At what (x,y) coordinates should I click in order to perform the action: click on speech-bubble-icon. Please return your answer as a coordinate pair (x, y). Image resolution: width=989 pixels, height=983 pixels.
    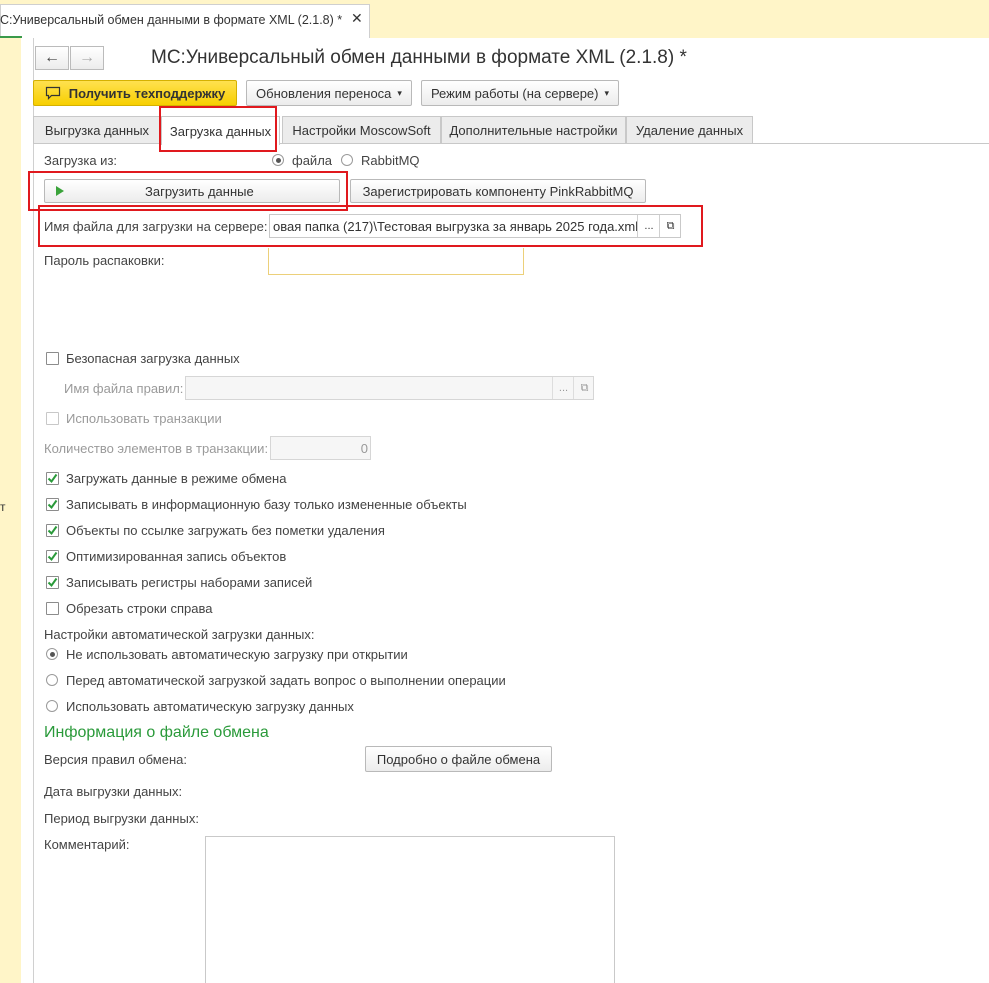
    Looking at the image, I should click on (52, 93).